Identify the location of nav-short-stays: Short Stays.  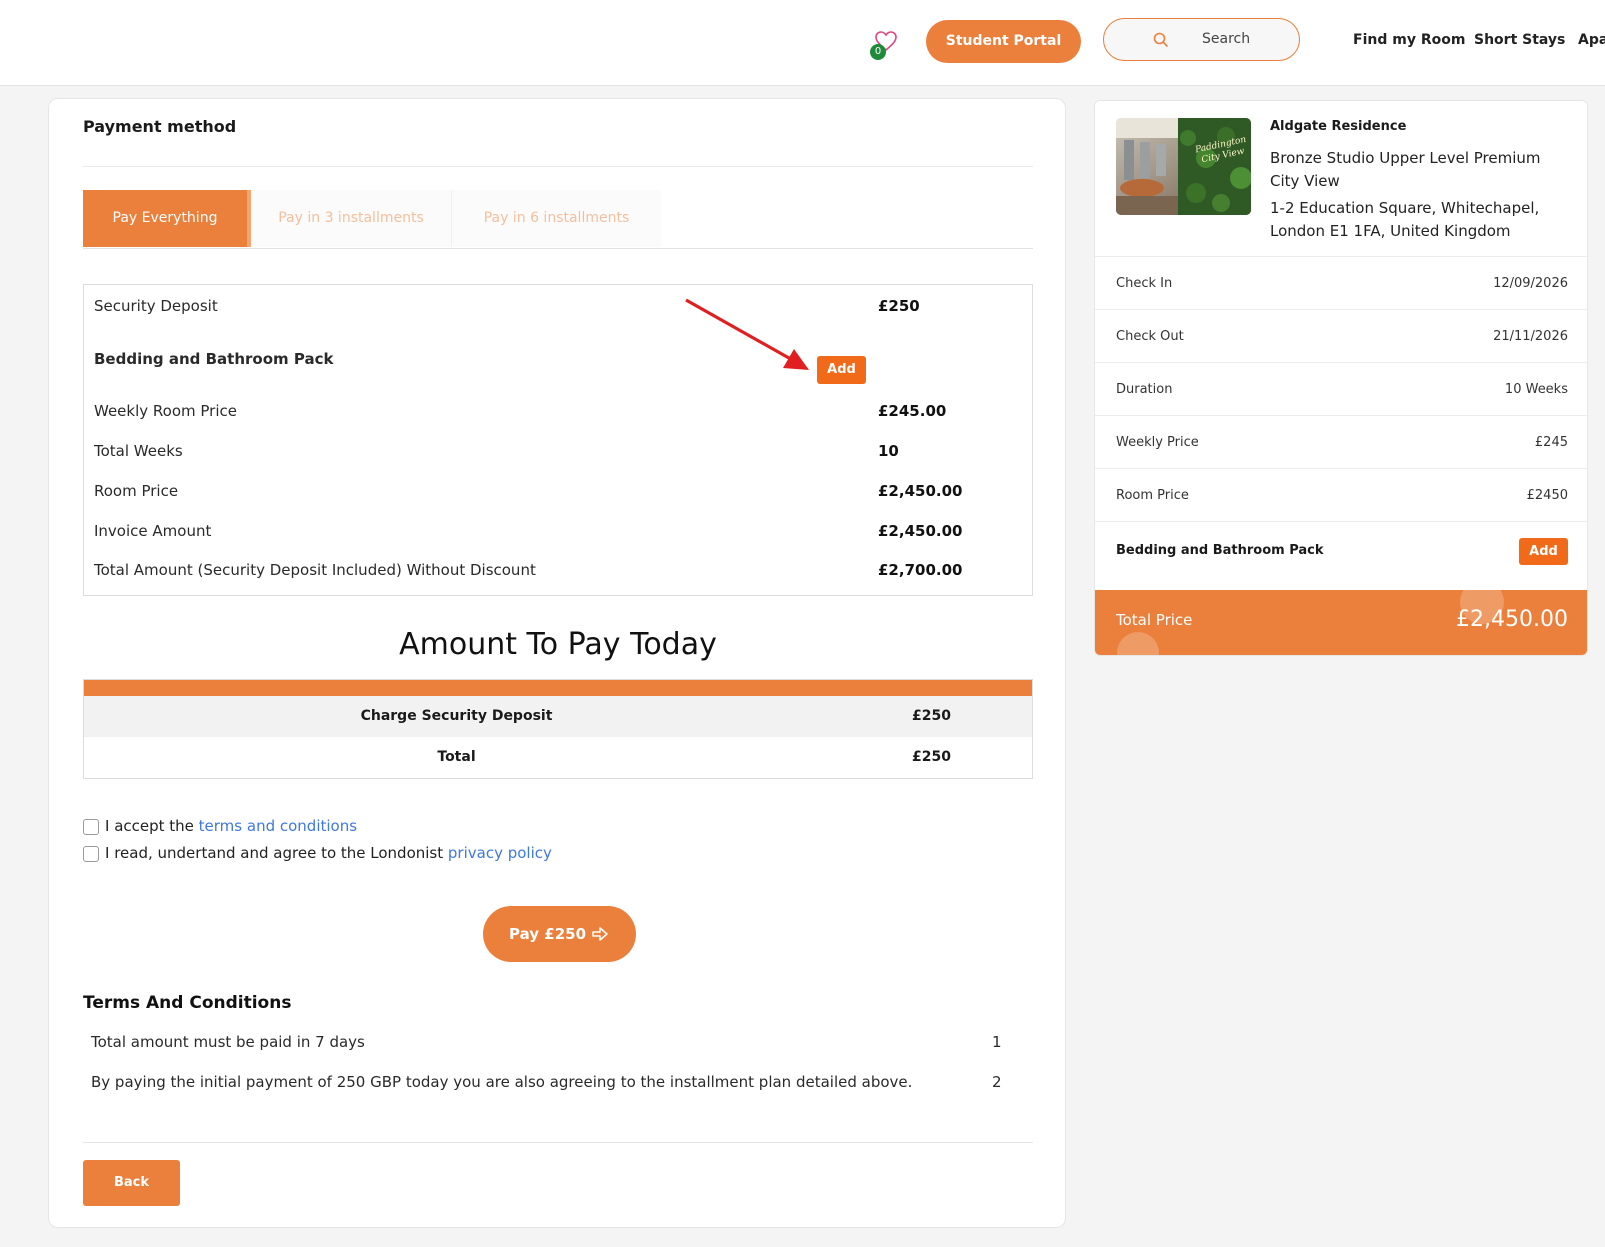
(1519, 40).